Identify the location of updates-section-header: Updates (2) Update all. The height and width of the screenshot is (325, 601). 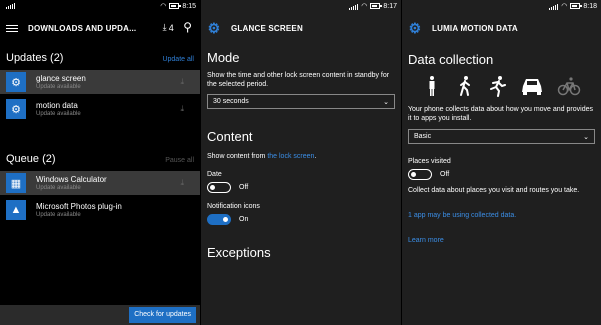
(100, 58).